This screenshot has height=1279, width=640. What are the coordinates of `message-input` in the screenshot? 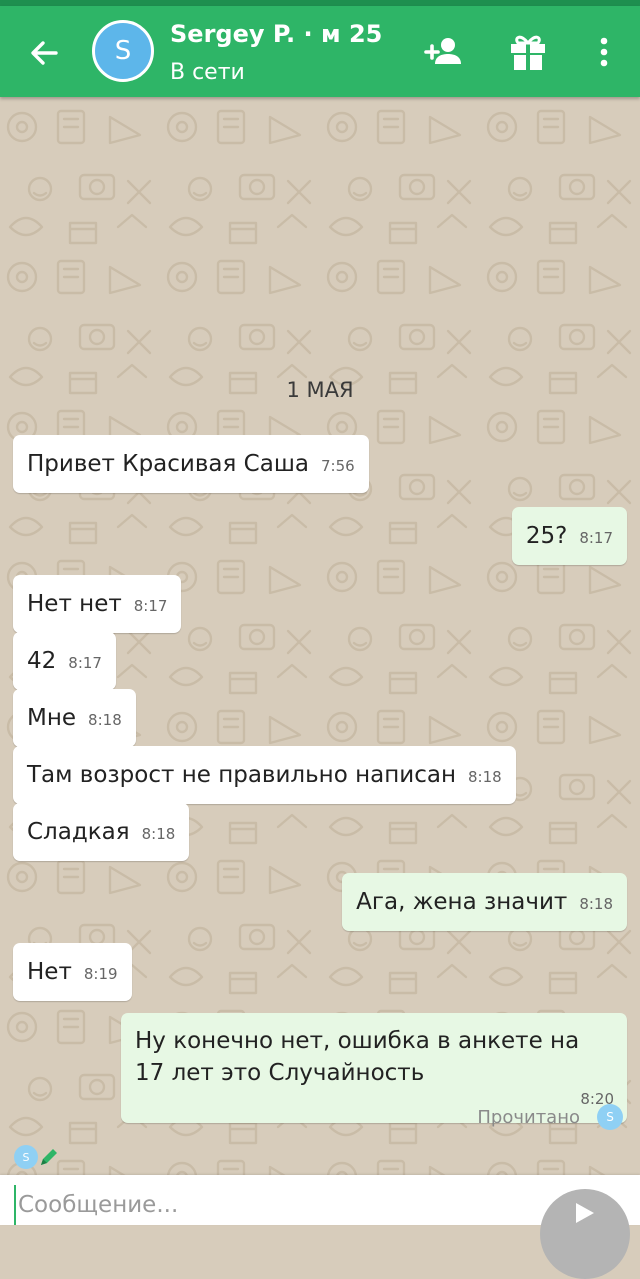 It's located at (266, 1205).